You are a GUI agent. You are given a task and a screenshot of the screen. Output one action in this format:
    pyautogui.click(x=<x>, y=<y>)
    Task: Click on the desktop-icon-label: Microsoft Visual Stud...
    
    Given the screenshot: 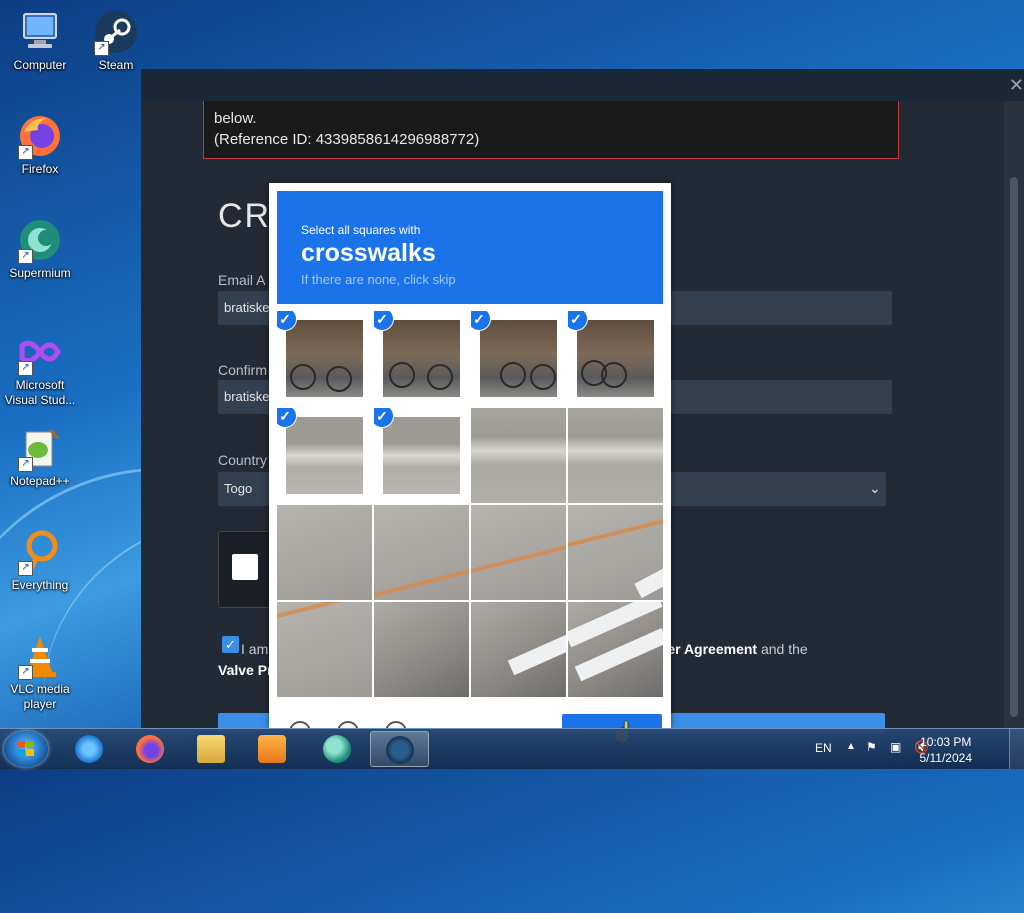 What is the action you would take?
    pyautogui.click(x=40, y=392)
    